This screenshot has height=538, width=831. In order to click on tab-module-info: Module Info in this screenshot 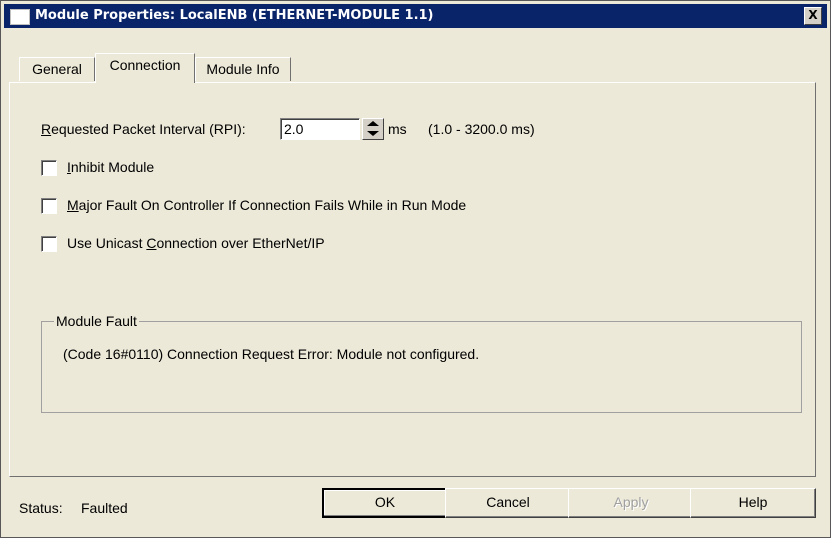, I will do `click(243, 69)`.